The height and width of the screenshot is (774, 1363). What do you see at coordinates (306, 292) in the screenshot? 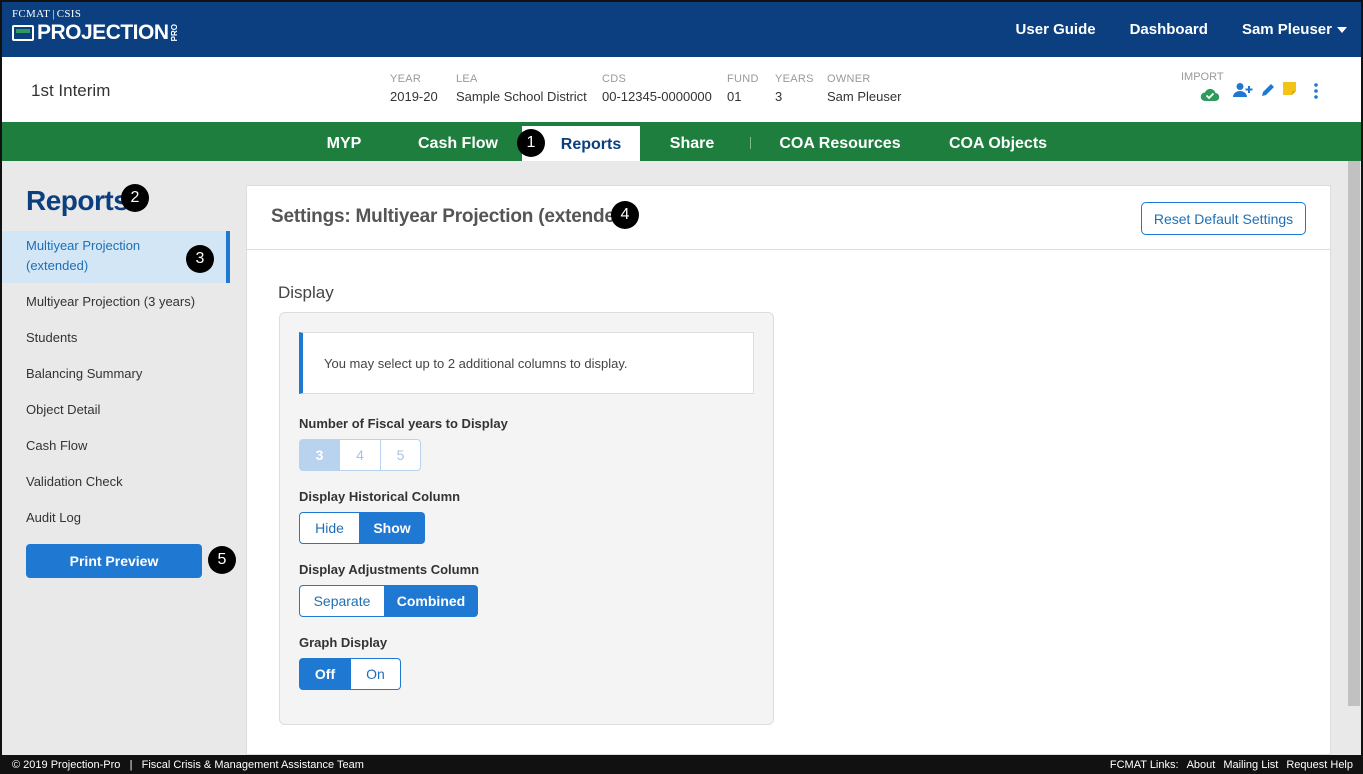
I see `display-section-label: Display` at bounding box center [306, 292].